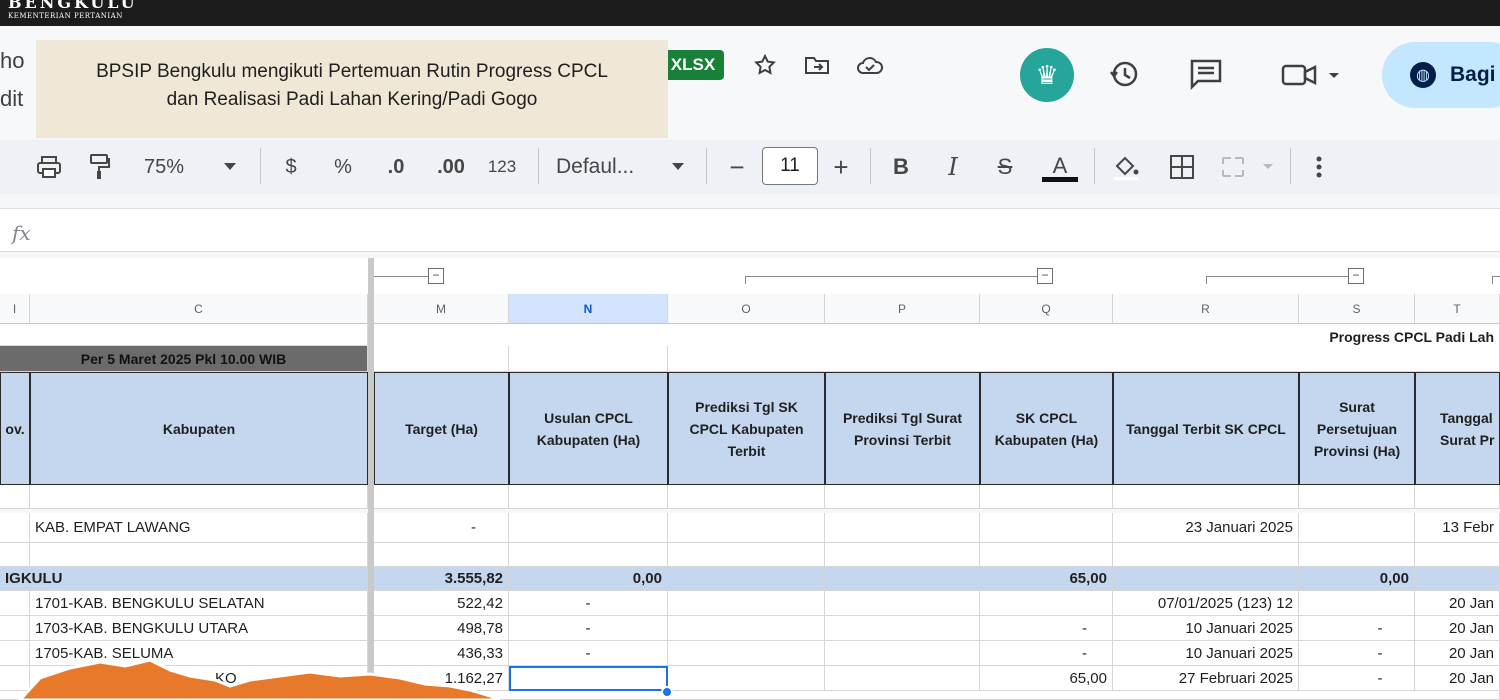 This screenshot has height=700, width=1500. Describe the element at coordinates (1357, 428) in the screenshot. I see `header-surat: Surat Persetujuan Provinsi (Ha)` at that location.